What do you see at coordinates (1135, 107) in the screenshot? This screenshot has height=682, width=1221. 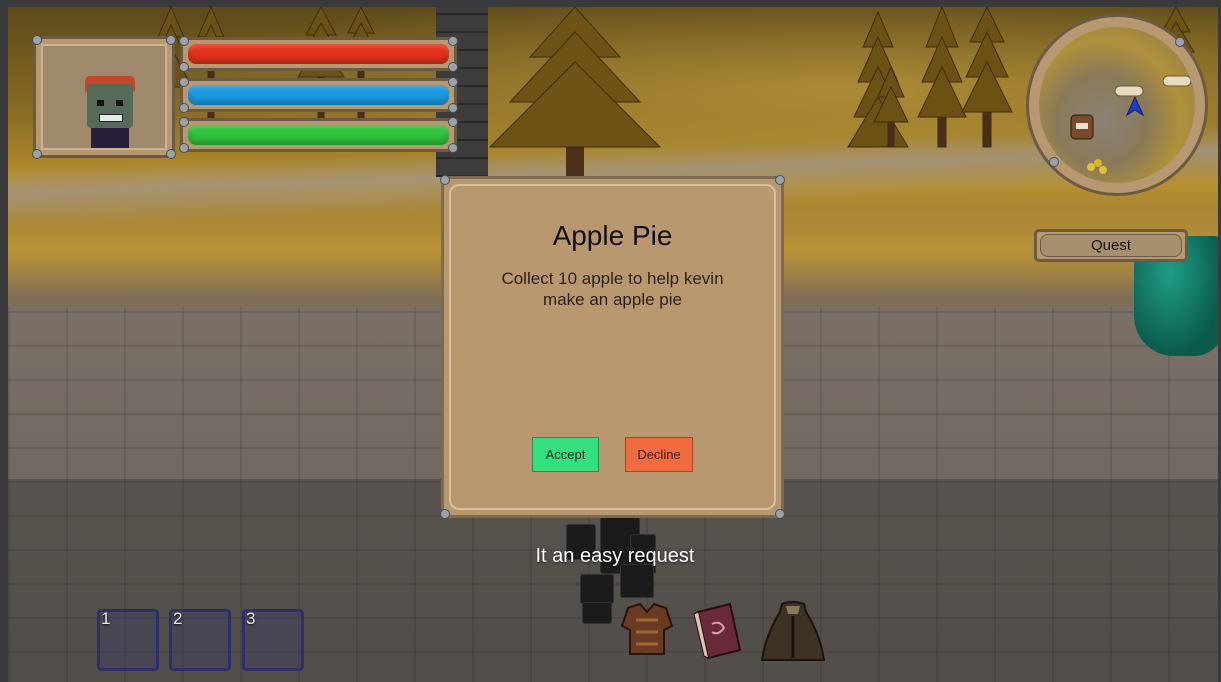 I see `player-arrow-icon` at bounding box center [1135, 107].